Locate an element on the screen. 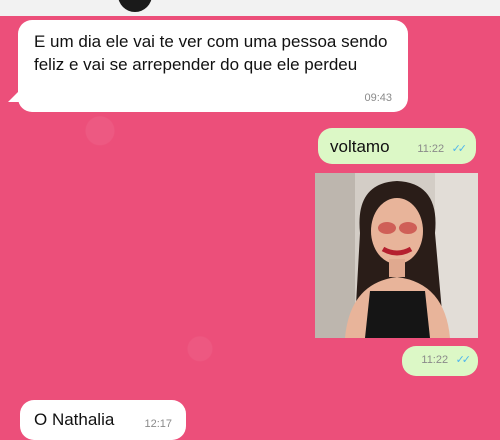  outgoing-message: voltamo 11:22 ✓✓ is located at coordinates (397, 146).